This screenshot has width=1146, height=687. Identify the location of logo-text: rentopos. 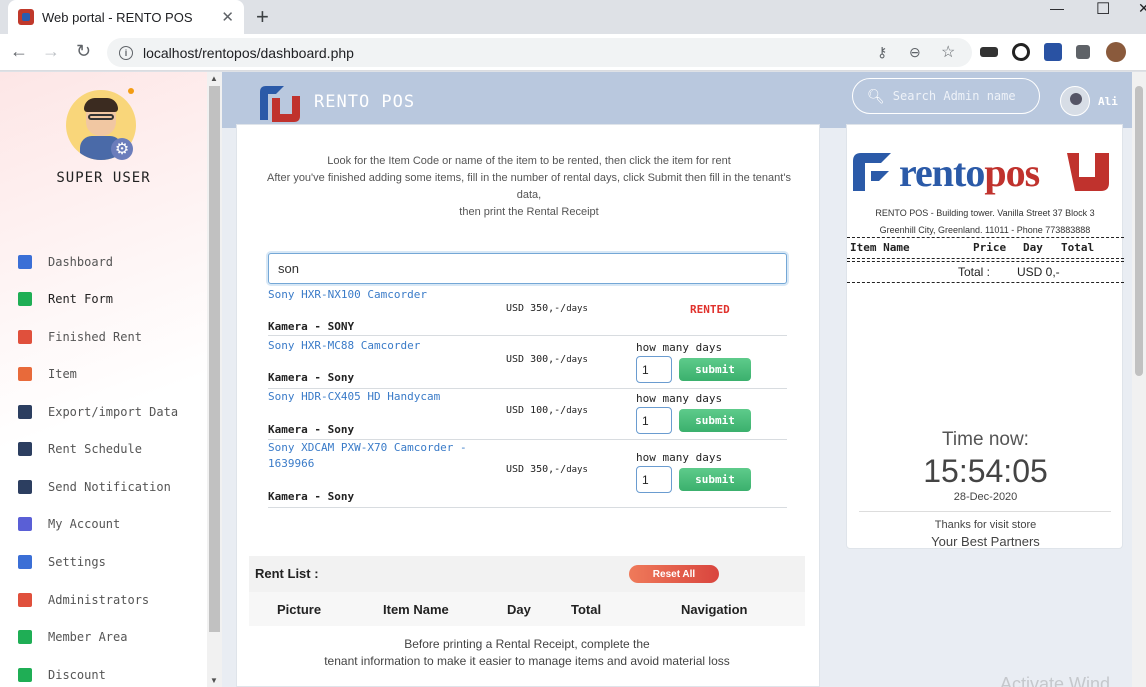
(969, 172).